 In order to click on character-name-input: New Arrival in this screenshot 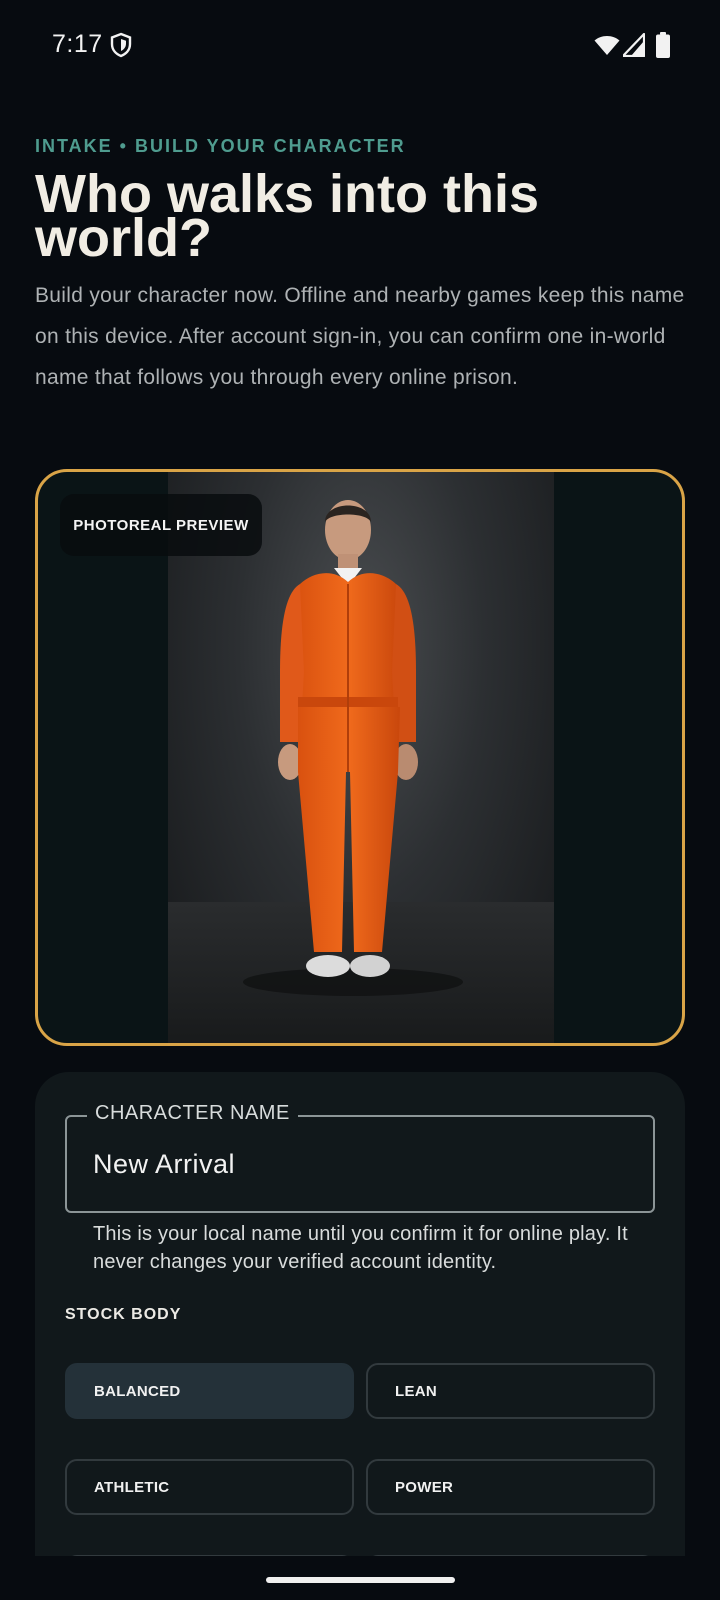, I will do `click(164, 1164)`.